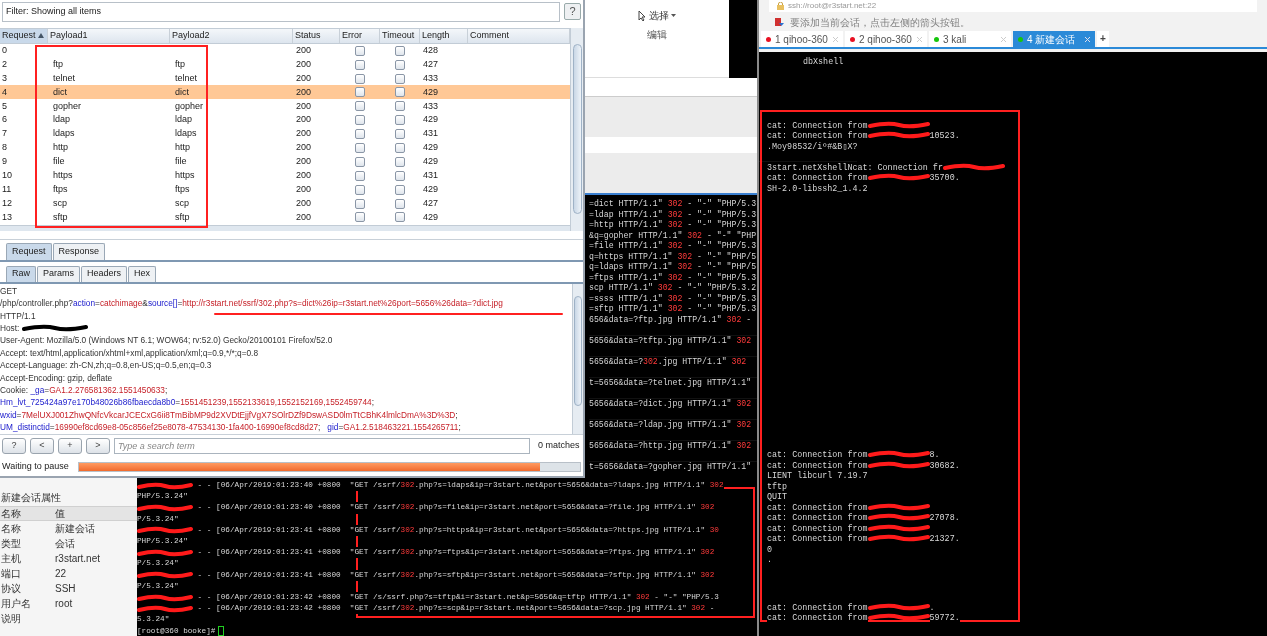  What do you see at coordinates (1103, 39) in the screenshot?
I see `add-tab-button: +` at bounding box center [1103, 39].